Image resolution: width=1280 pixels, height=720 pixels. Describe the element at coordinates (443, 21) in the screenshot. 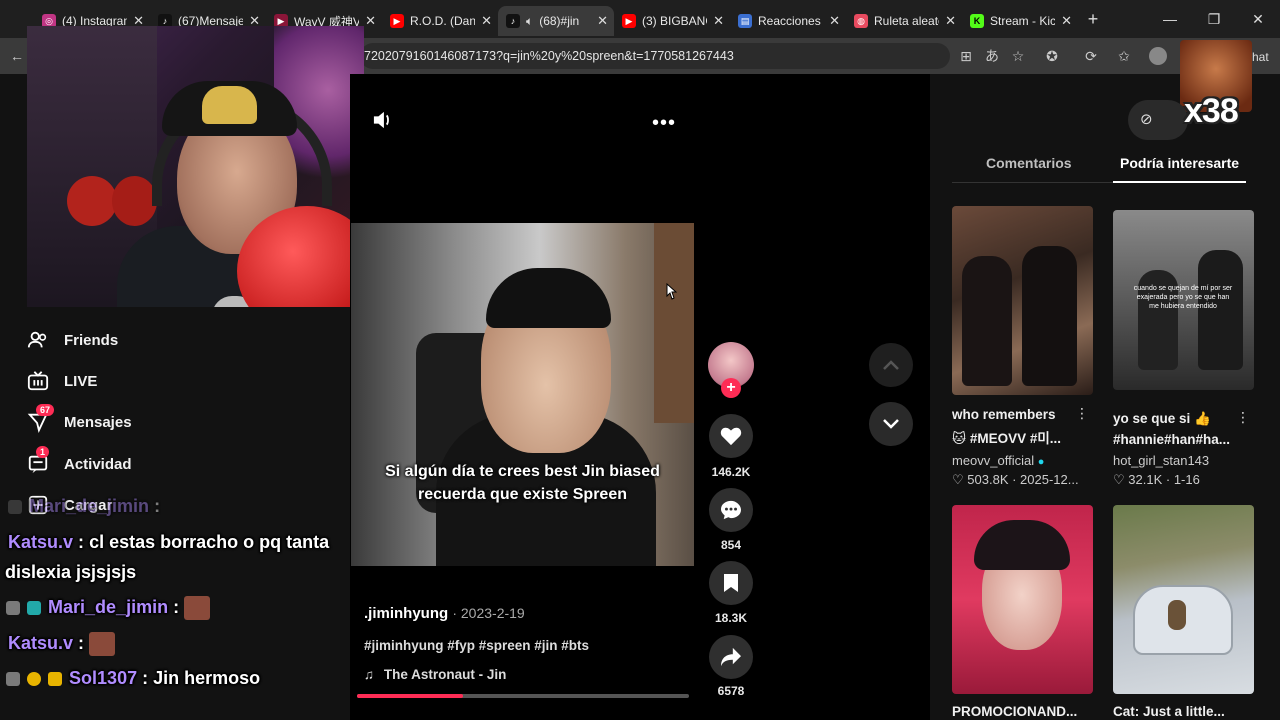

I see `tab-title: R.O.D. (Dance` at that location.